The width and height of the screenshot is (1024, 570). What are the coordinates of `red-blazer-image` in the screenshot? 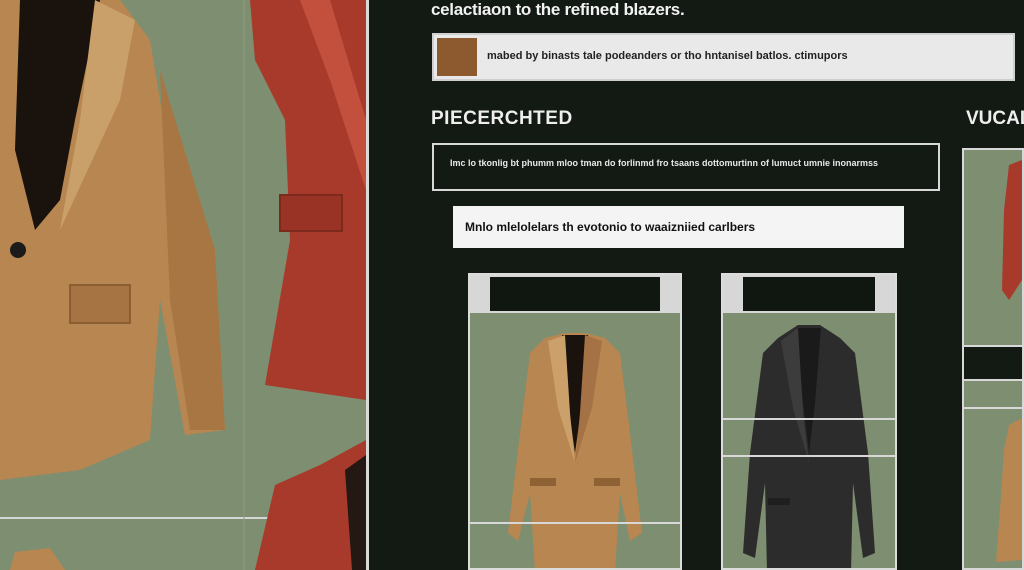 It's located at (993, 361).